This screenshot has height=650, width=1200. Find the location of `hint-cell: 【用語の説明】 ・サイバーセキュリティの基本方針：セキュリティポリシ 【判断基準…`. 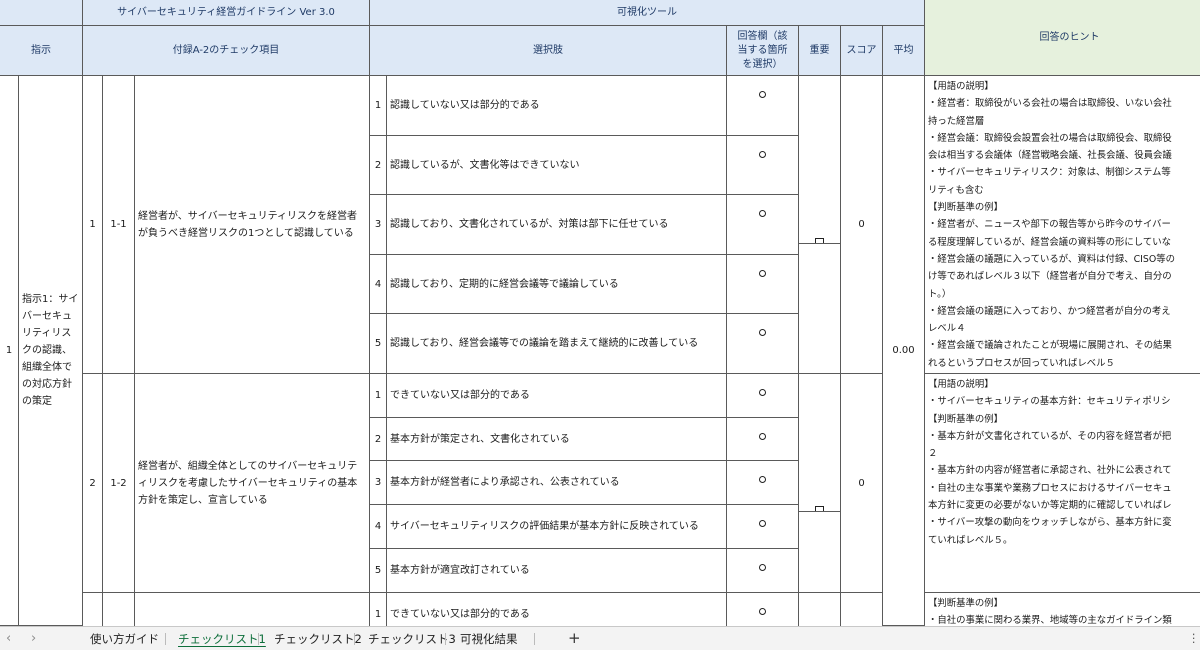

hint-cell: 【用語の説明】 ・サイバーセキュリティの基本方針：セキュリティポリシ 【判断基準… is located at coordinates (1062, 483).